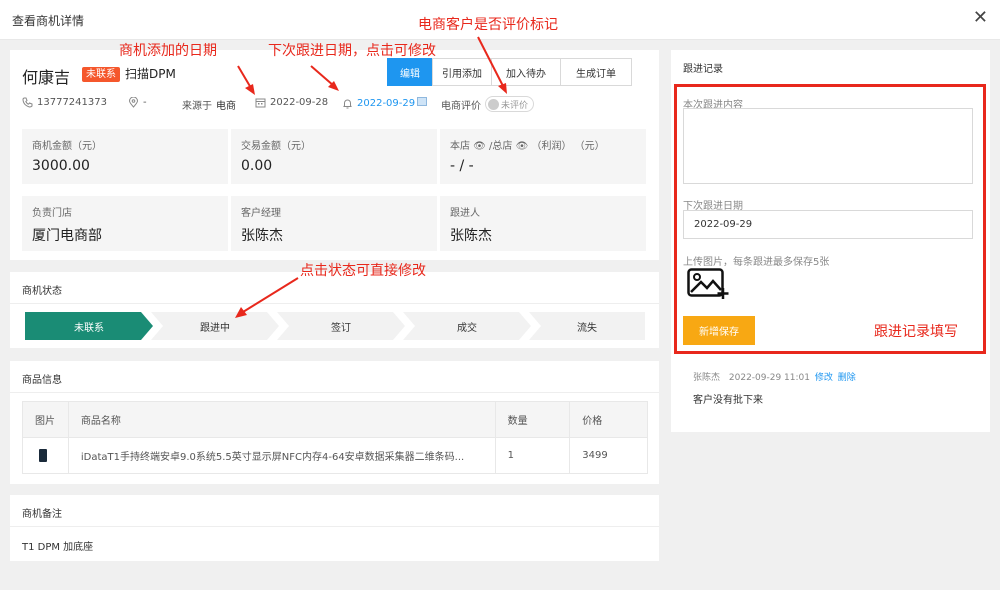 The width and height of the screenshot is (1000, 590). I want to click on stat-value: 厦门电商部, so click(67, 236).